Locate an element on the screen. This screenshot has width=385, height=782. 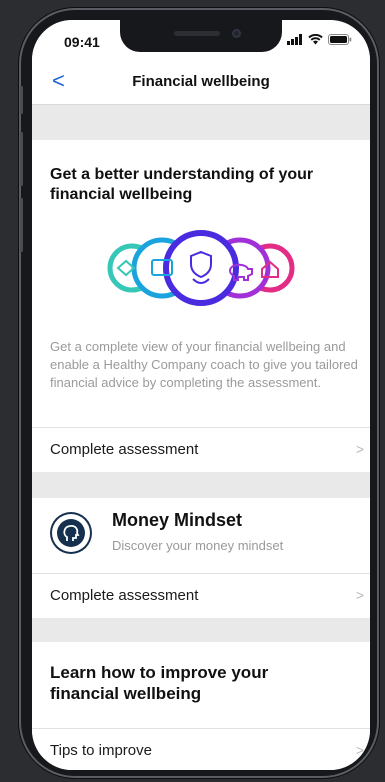
navigation-bar: < Financial wellbeing is located at coordinates (201, 82).